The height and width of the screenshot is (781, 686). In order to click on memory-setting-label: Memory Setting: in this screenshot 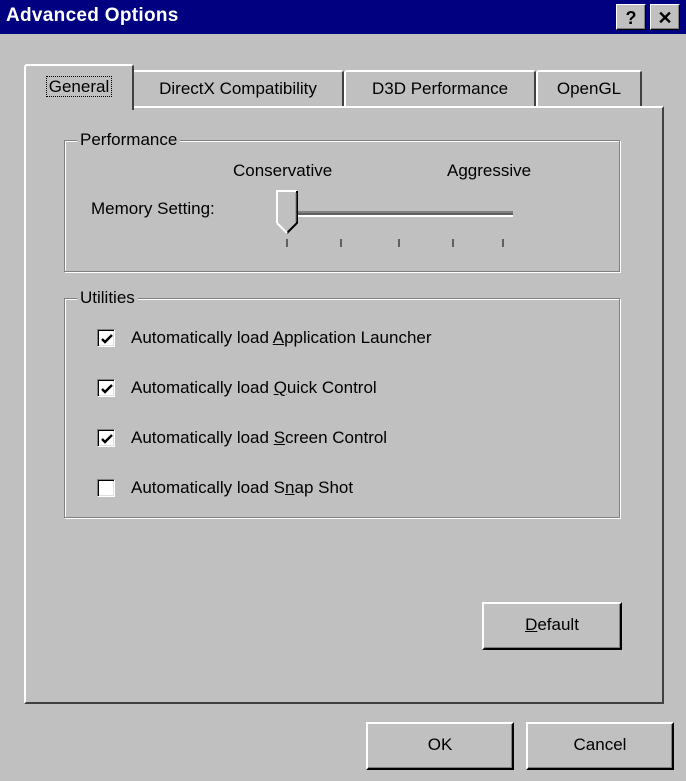, I will do `click(153, 208)`.